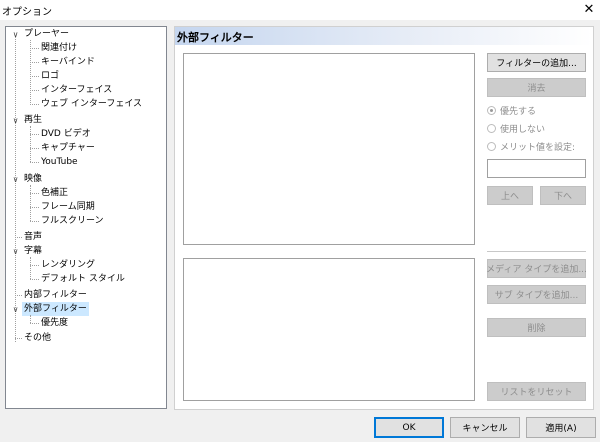 This screenshot has width=600, height=442. What do you see at coordinates (59, 162) in the screenshot?
I see `tree-item-youtube: YouTube` at bounding box center [59, 162].